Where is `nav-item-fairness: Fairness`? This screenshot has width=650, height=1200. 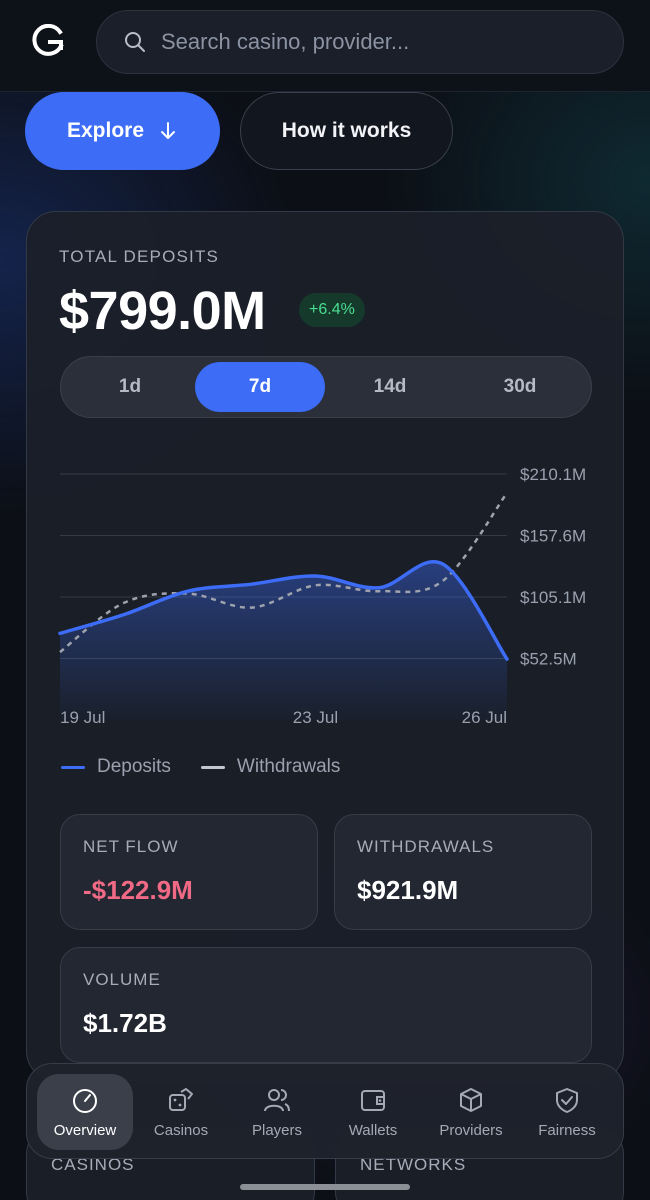 nav-item-fairness: Fairness is located at coordinates (567, 1112).